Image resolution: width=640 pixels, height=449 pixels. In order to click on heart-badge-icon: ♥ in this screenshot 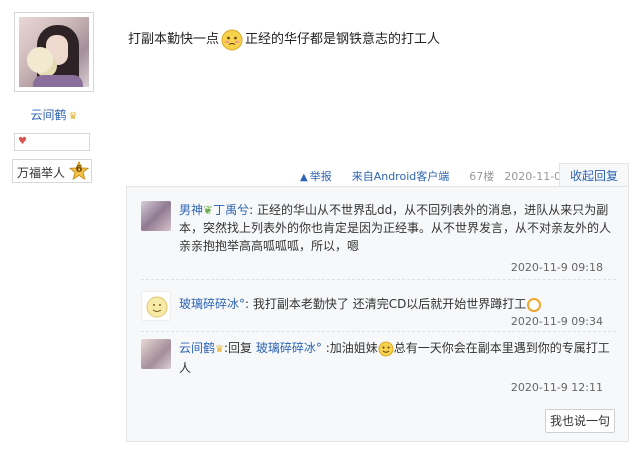, I will do `click(22, 141)`.